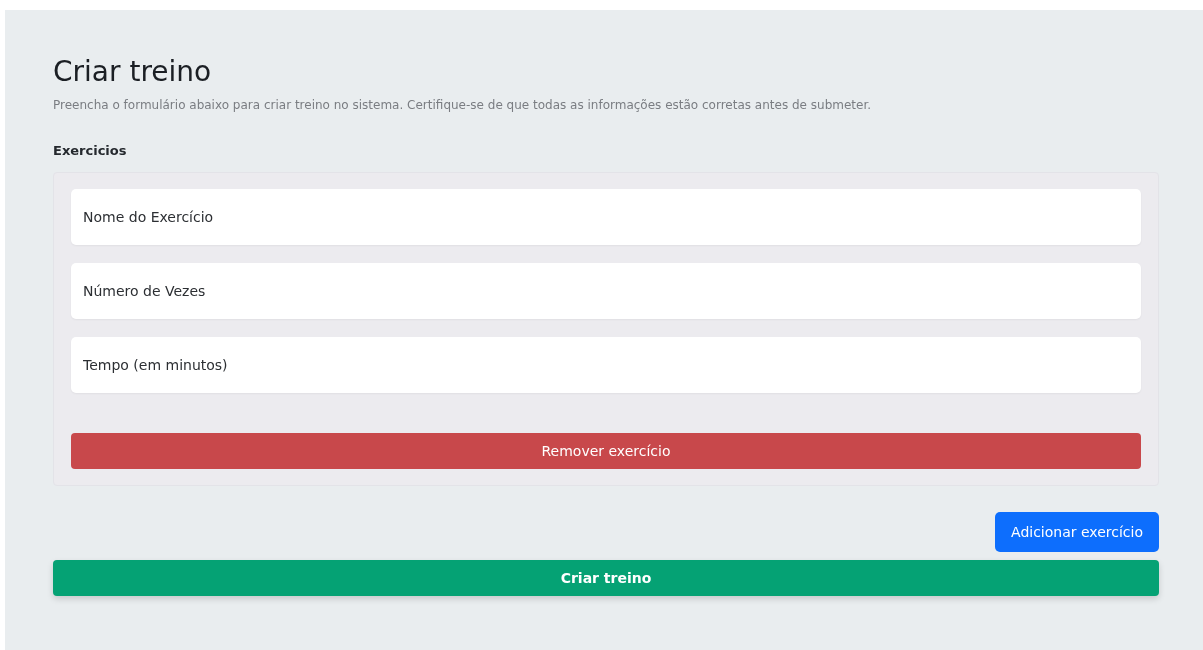  Describe the element at coordinates (90, 151) in the screenshot. I see `section-label: Exercicios` at that location.